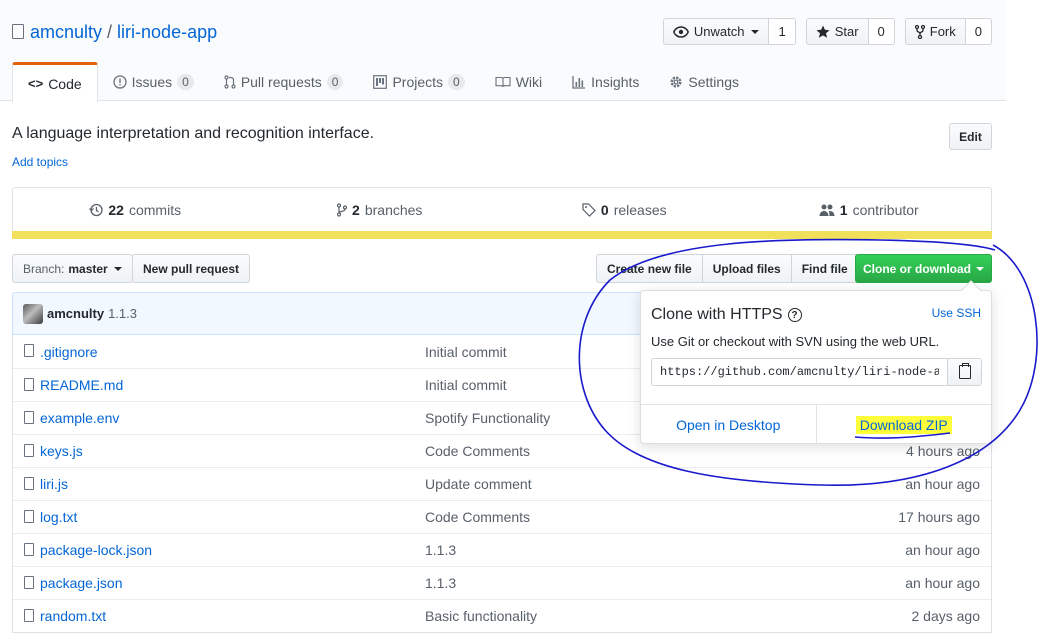 Image resolution: width=1046 pixels, height=641 pixels. What do you see at coordinates (79, 418) in the screenshot?
I see `file-name: example.env` at bounding box center [79, 418].